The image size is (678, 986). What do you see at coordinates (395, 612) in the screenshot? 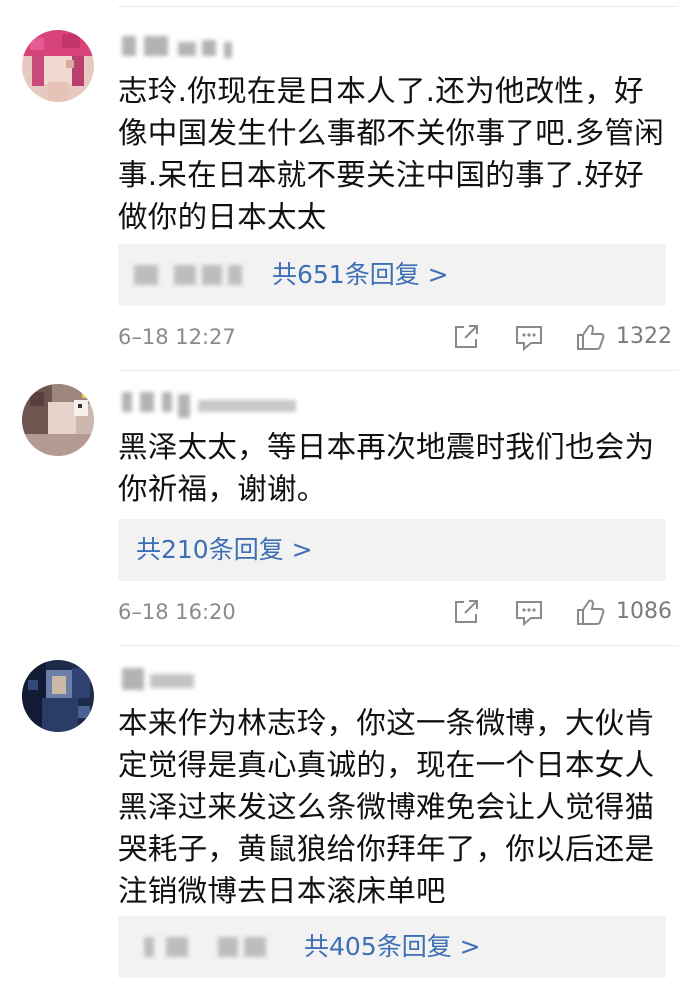
I see `comment-footer: 6–18 16:20 1086` at bounding box center [395, 612].